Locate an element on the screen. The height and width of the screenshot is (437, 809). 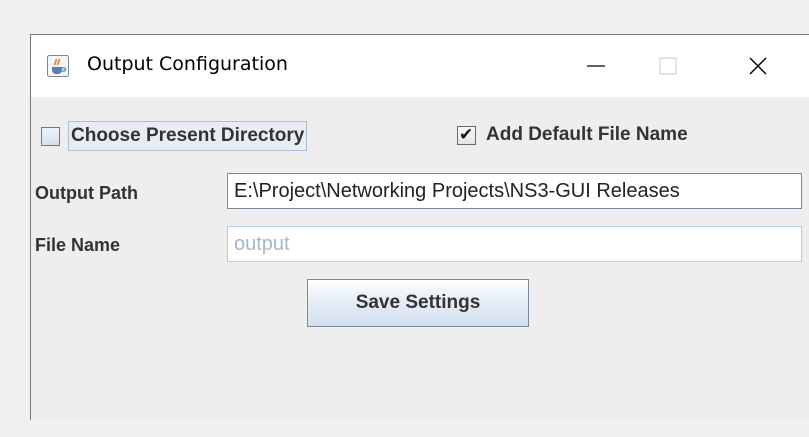
output-path-label: Output Path is located at coordinates (86, 193).